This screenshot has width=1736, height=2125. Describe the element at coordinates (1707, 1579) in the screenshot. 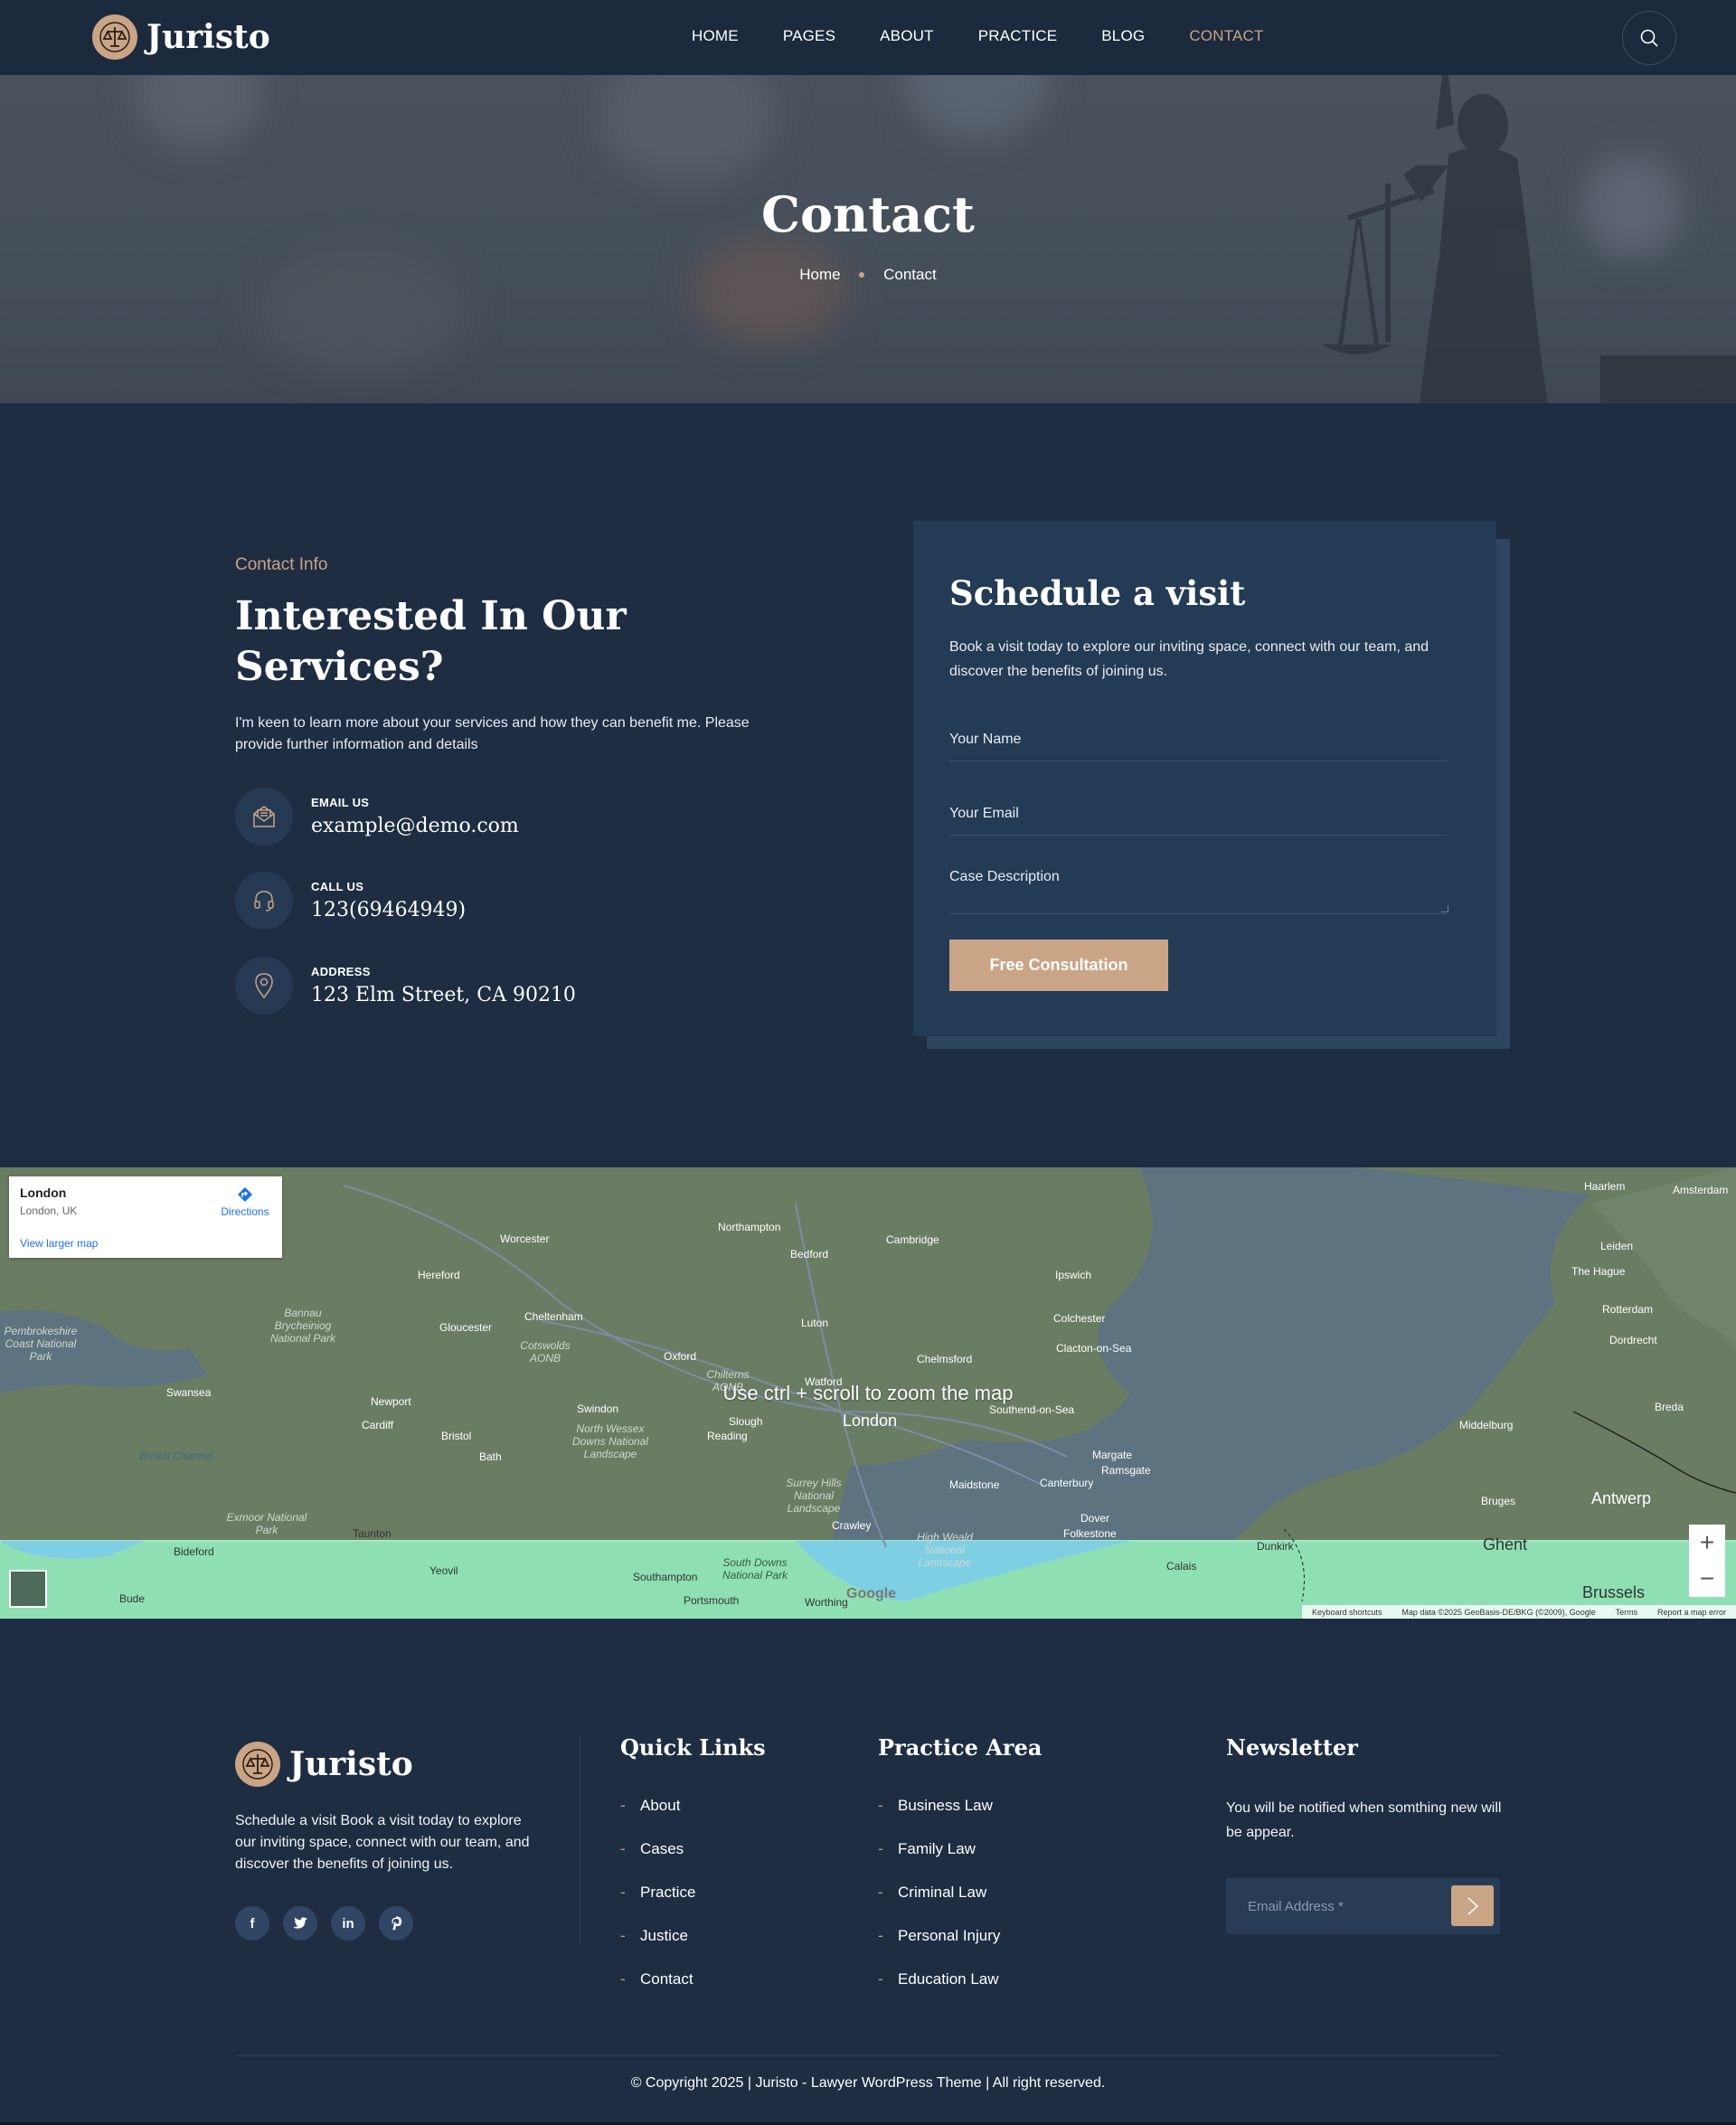

I see `map-zoom-out-button: −` at that location.